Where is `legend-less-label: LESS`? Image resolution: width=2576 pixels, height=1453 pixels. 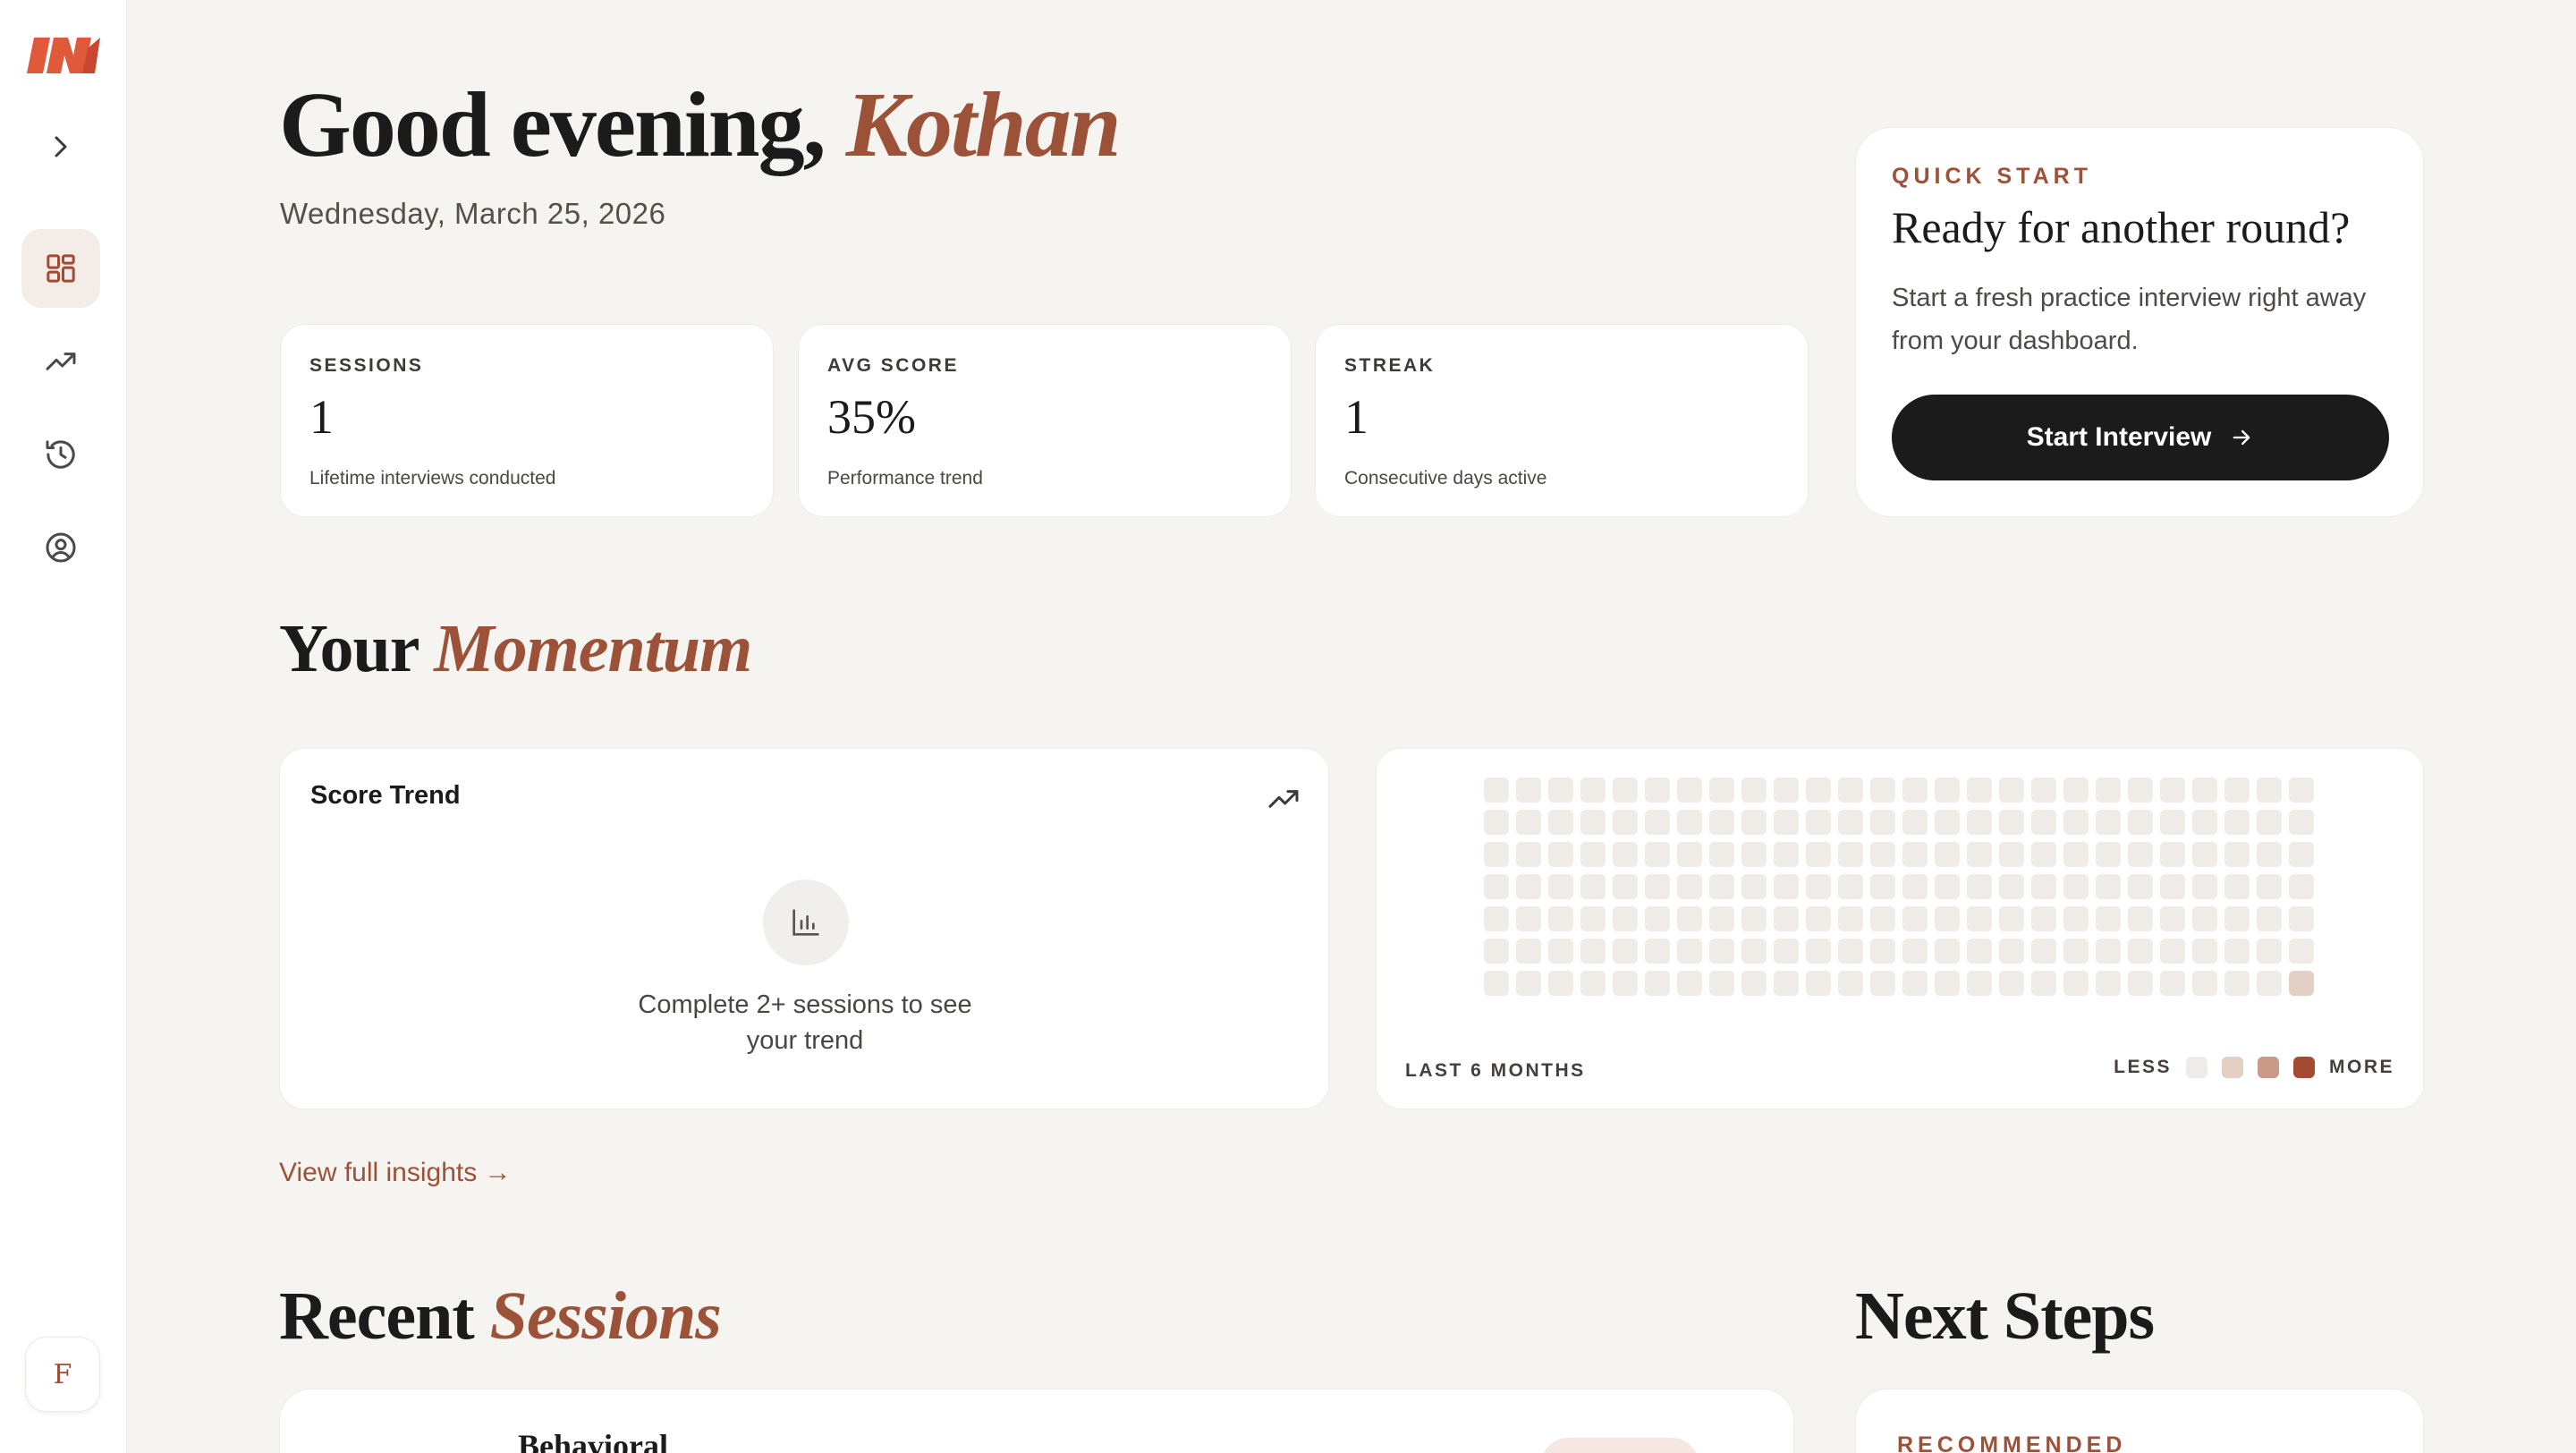 legend-less-label: LESS is located at coordinates (2143, 1067).